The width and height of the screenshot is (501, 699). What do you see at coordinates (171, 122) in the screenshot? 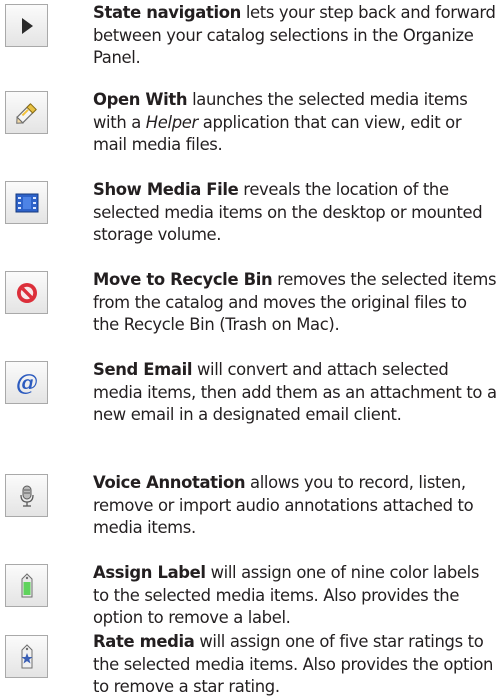
I see `item-emphasis: Helper` at bounding box center [171, 122].